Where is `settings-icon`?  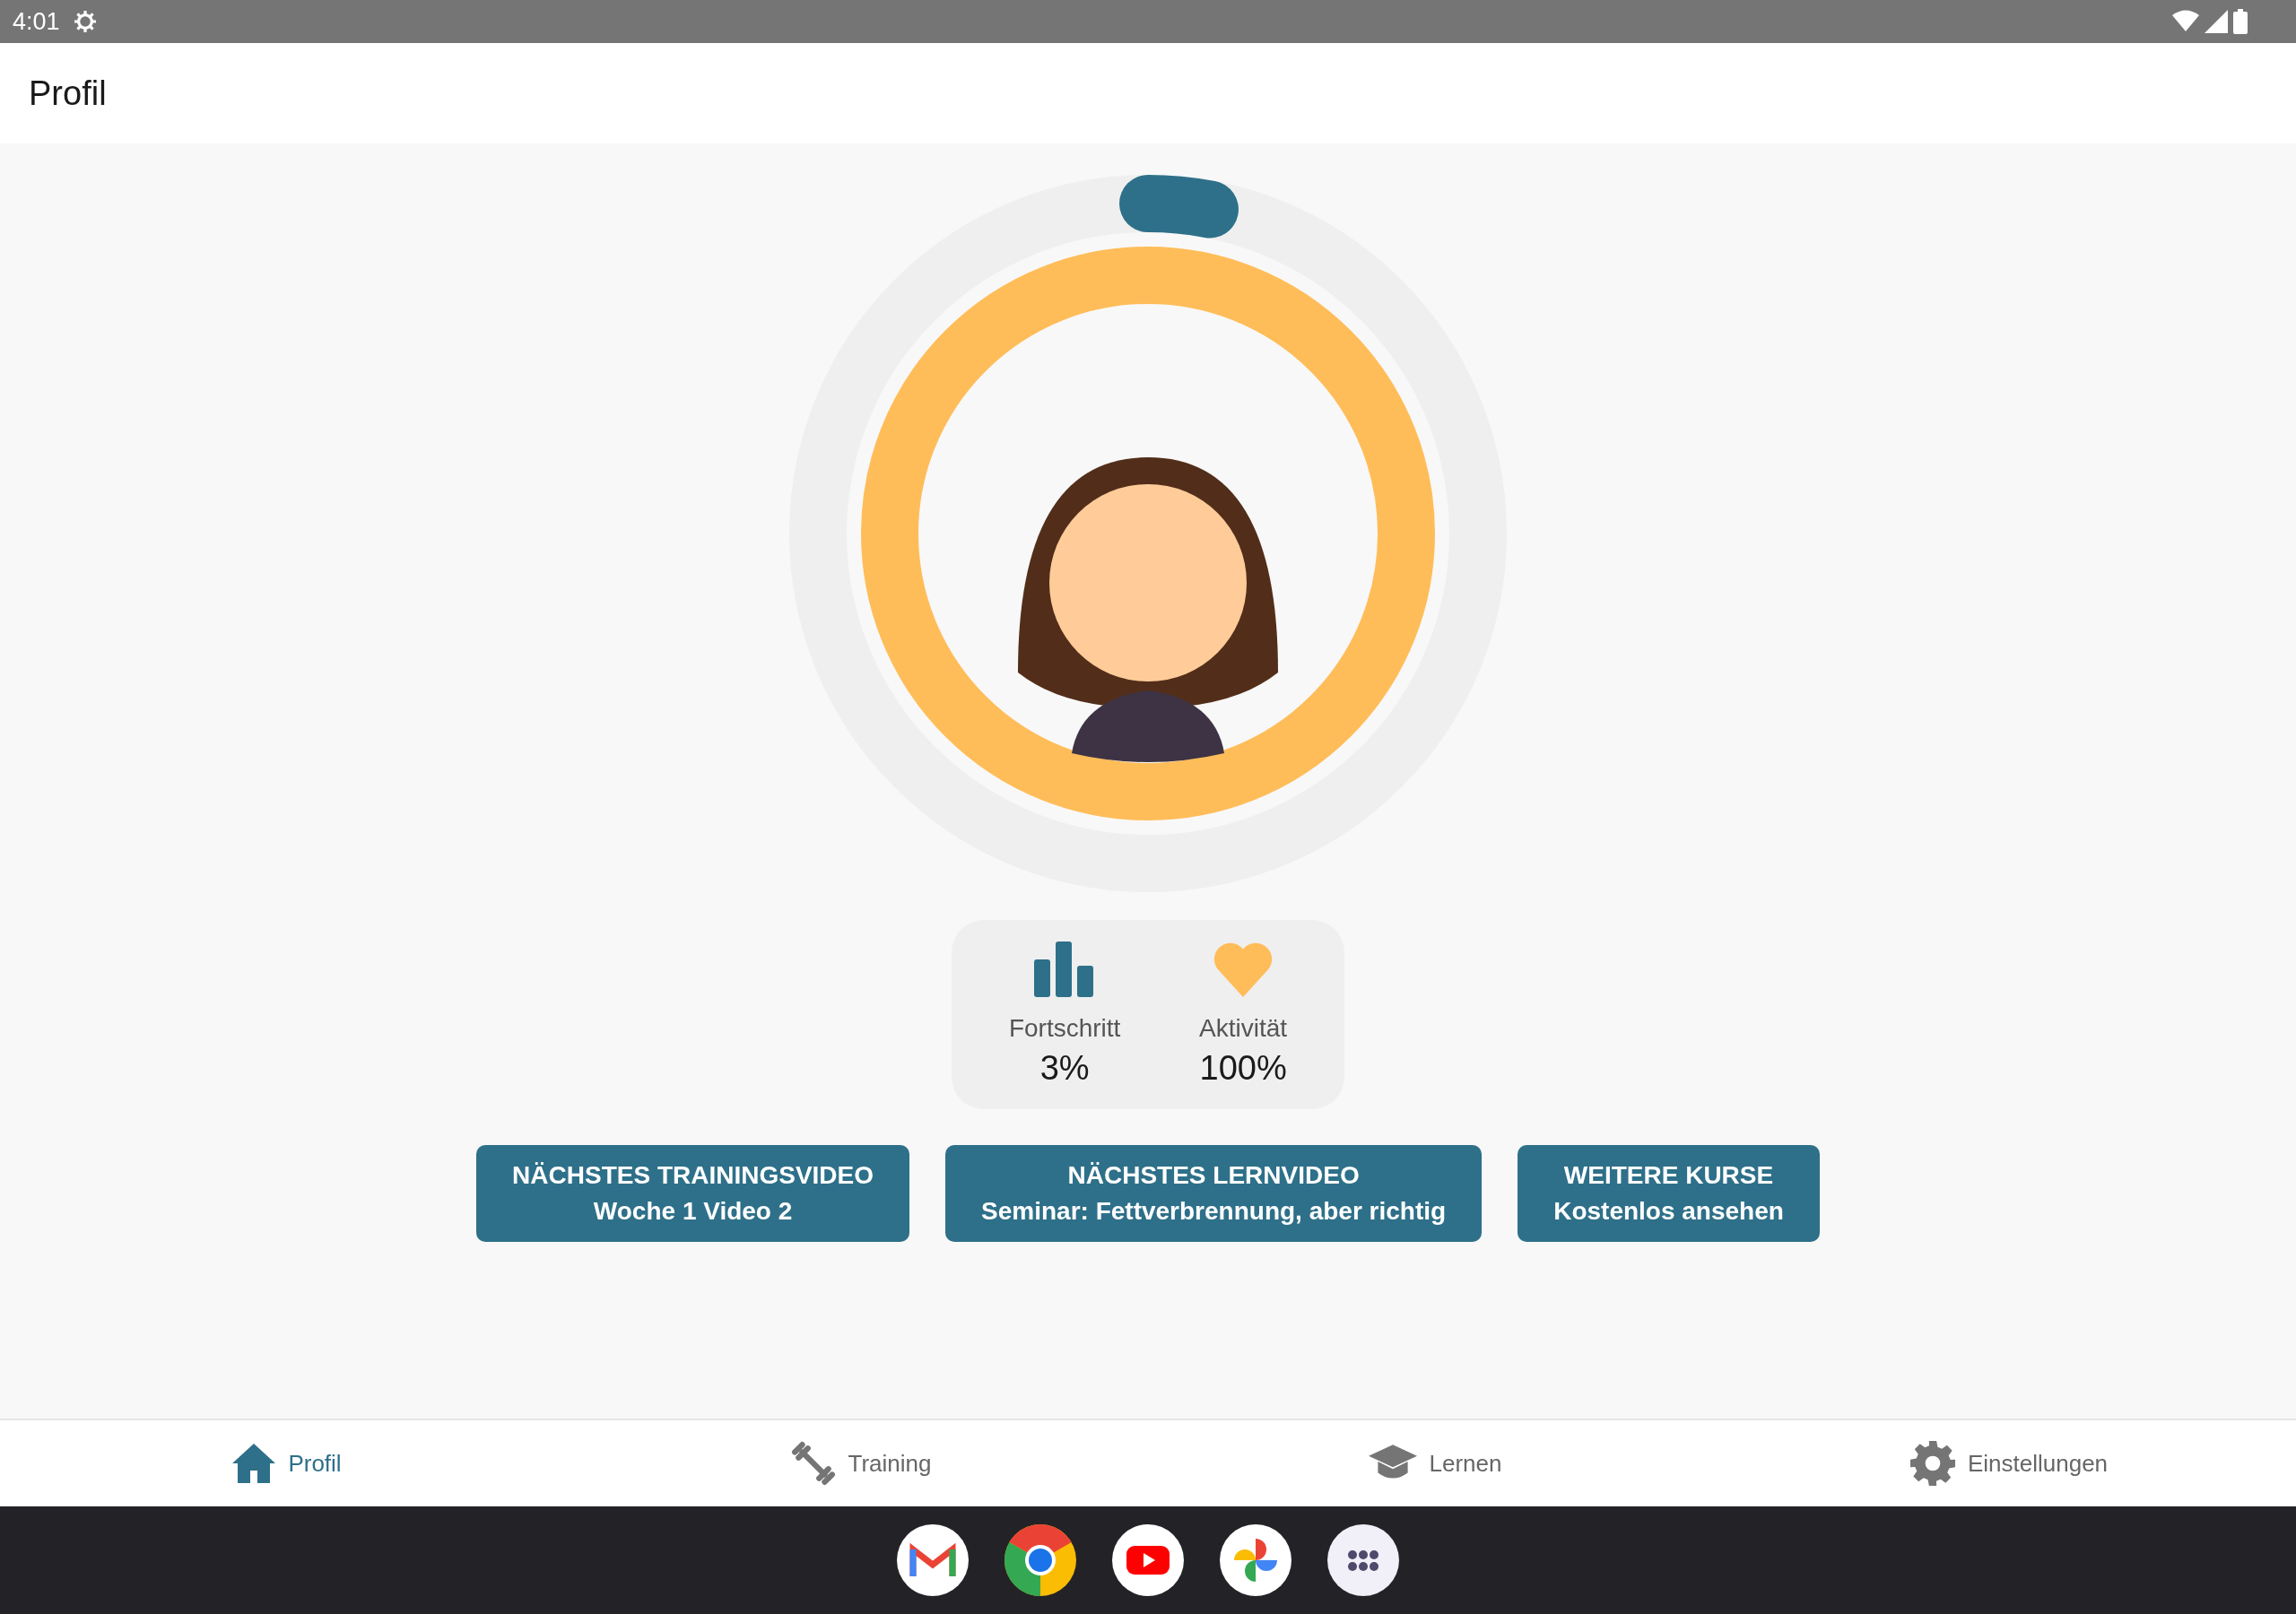 settings-icon is located at coordinates (1932, 1463).